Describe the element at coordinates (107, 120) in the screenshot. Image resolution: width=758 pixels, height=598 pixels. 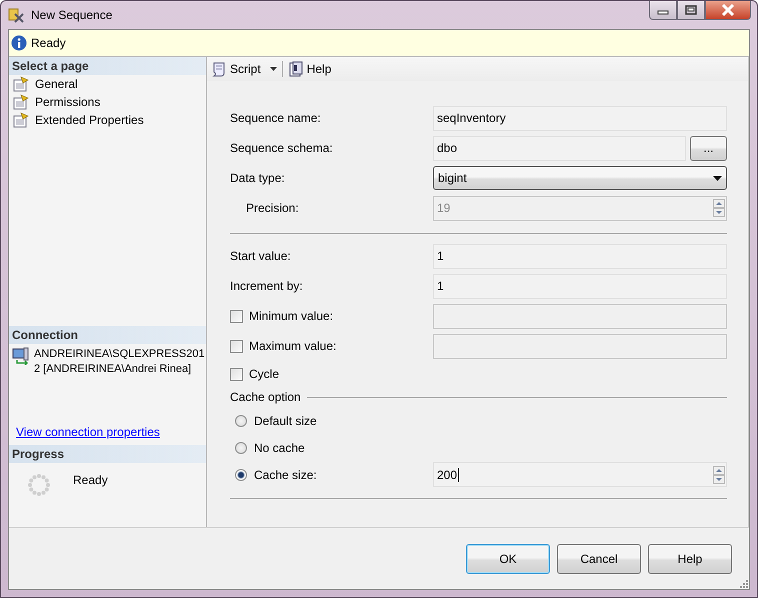
I see `sidebar-item: Extended Properties` at that location.